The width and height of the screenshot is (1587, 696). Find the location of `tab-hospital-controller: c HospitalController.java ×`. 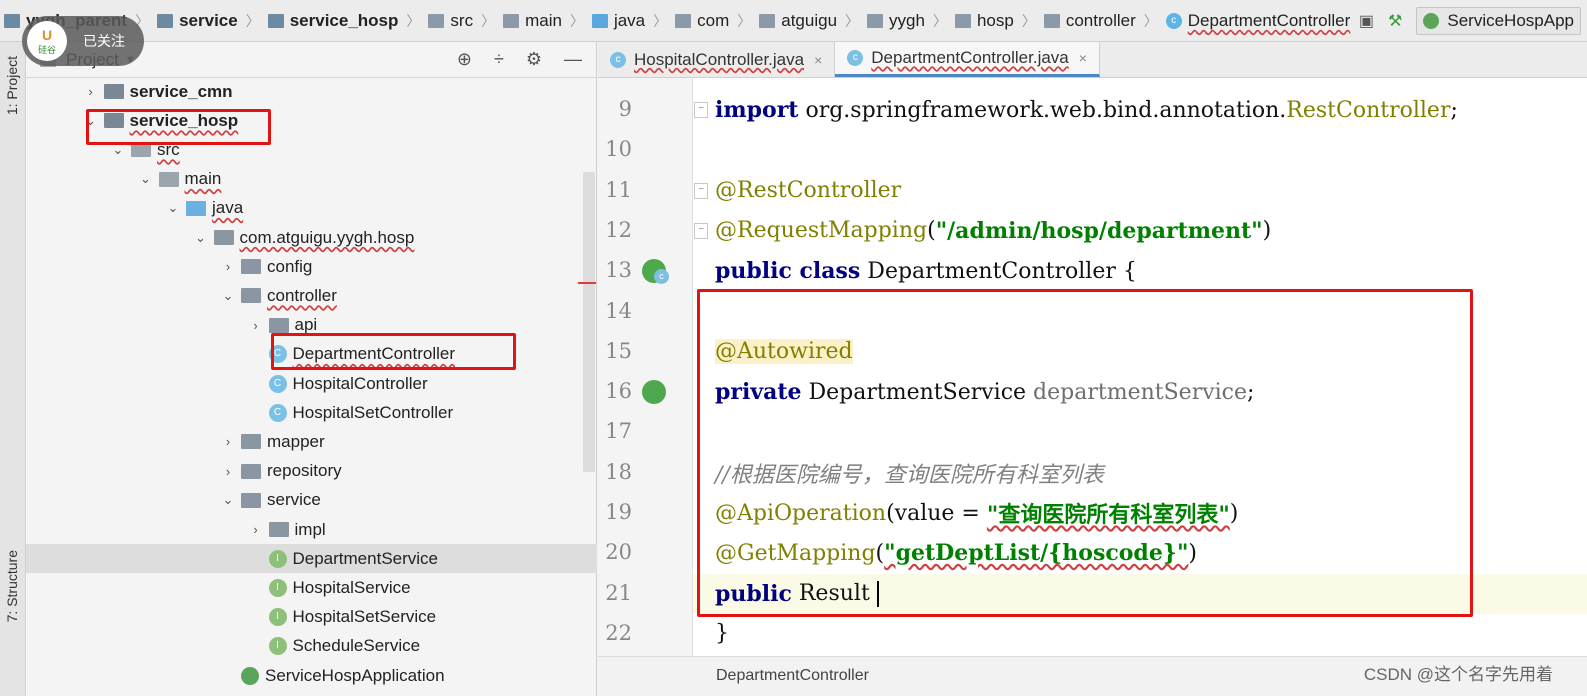

tab-hospital-controller: c HospitalController.java × is located at coordinates (717, 59).